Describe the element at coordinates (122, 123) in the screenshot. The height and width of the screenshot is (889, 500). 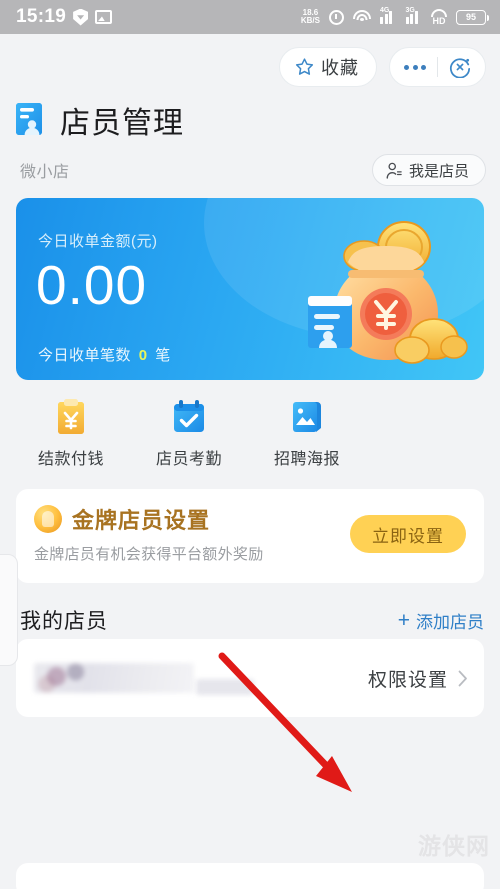
I see `page-title: 店员管理` at that location.